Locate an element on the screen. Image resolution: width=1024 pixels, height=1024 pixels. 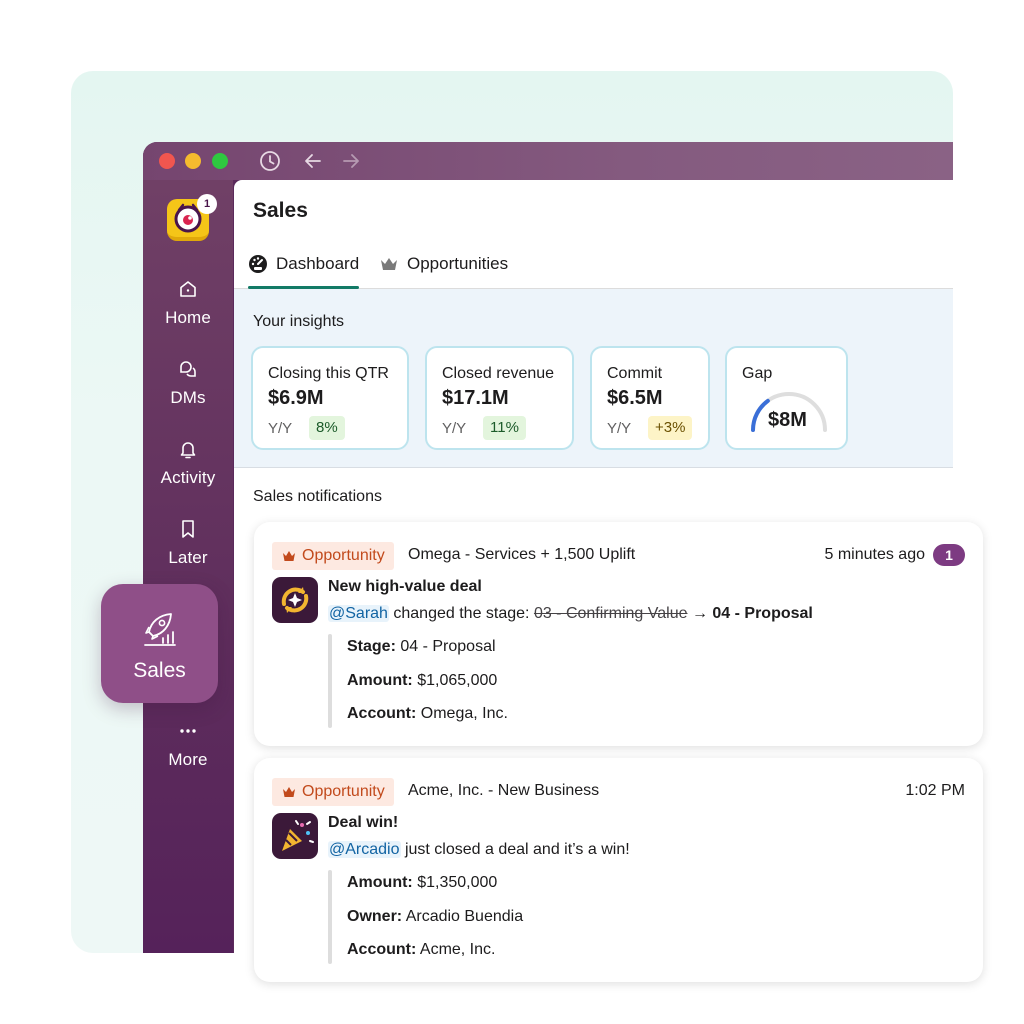
insight-card-gap: Gap $8M is located at coordinates (786, 398).